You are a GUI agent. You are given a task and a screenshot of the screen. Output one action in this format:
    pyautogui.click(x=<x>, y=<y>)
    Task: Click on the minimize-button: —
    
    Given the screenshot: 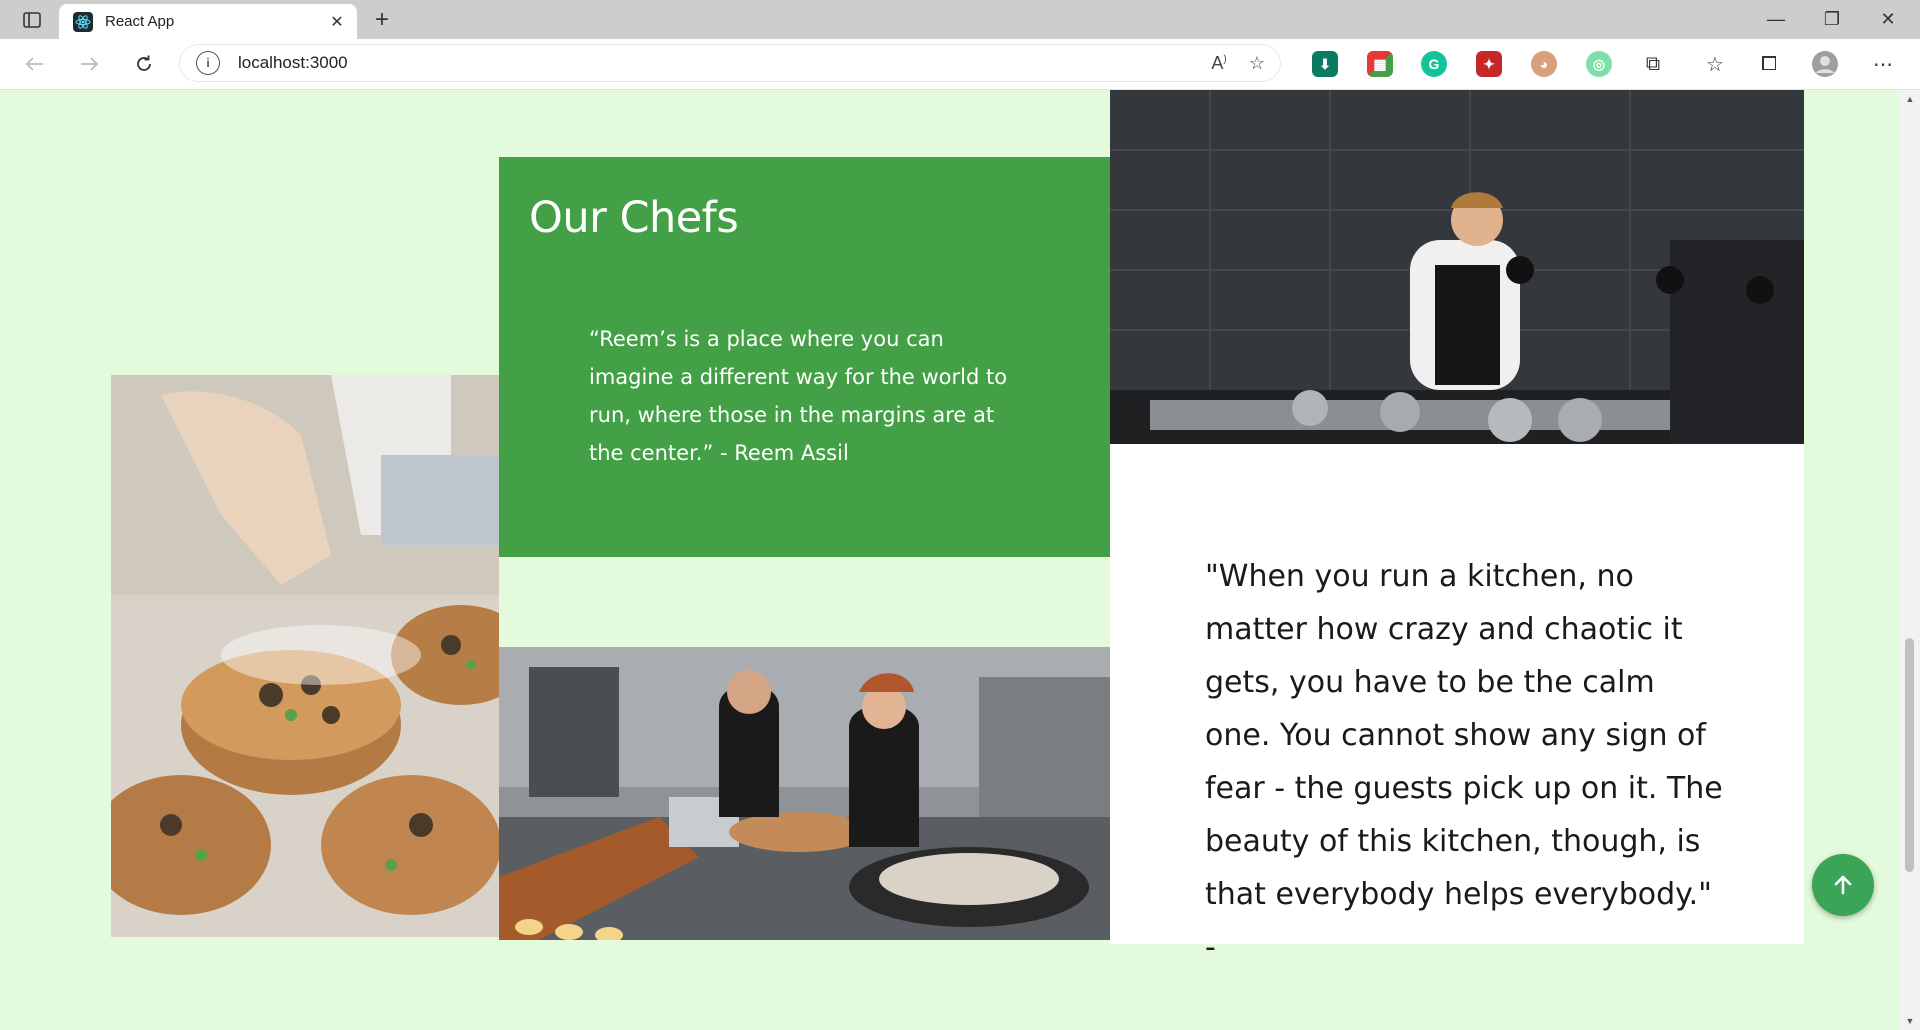 What is the action you would take?
    pyautogui.click(x=1776, y=19)
    